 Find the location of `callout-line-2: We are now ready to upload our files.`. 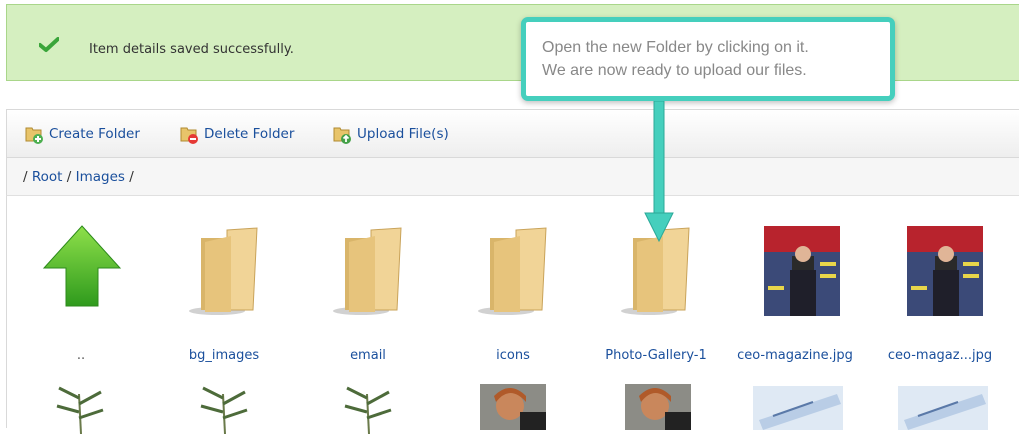

callout-line-2: We are now ready to upload our files. is located at coordinates (674, 70).